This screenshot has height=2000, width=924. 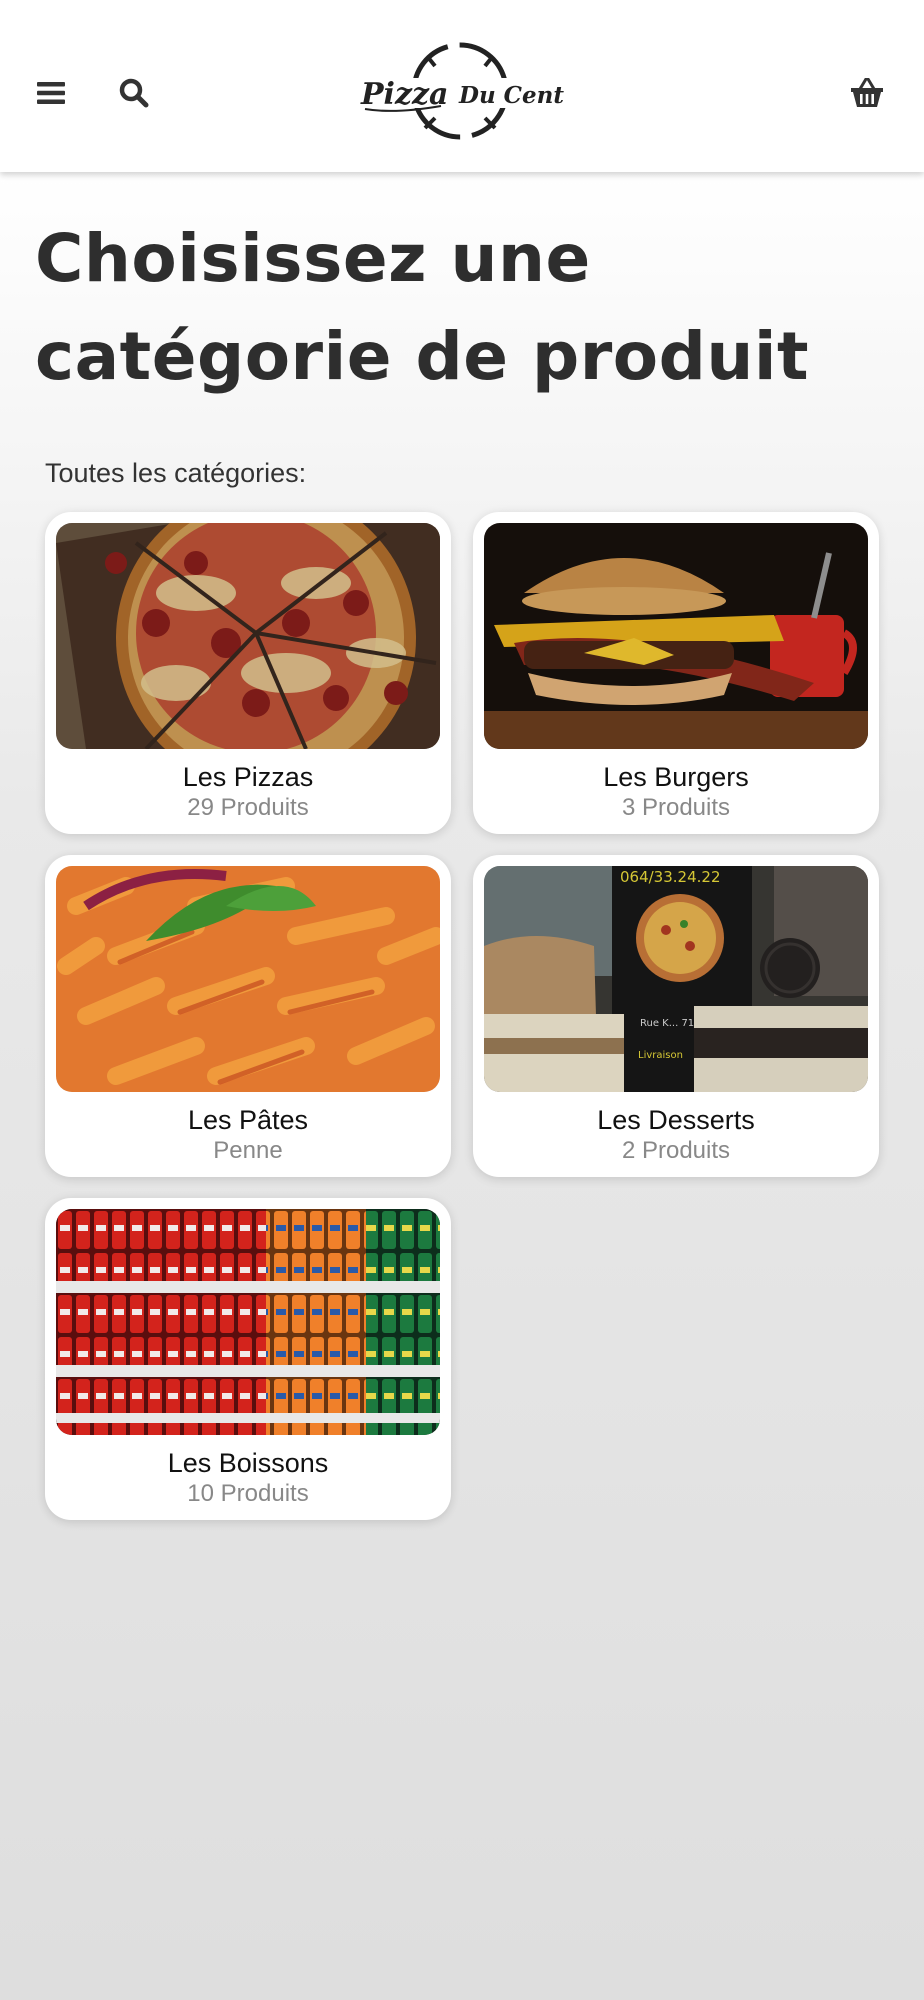 What do you see at coordinates (248, 979) in the screenshot?
I see `pasta-photo` at bounding box center [248, 979].